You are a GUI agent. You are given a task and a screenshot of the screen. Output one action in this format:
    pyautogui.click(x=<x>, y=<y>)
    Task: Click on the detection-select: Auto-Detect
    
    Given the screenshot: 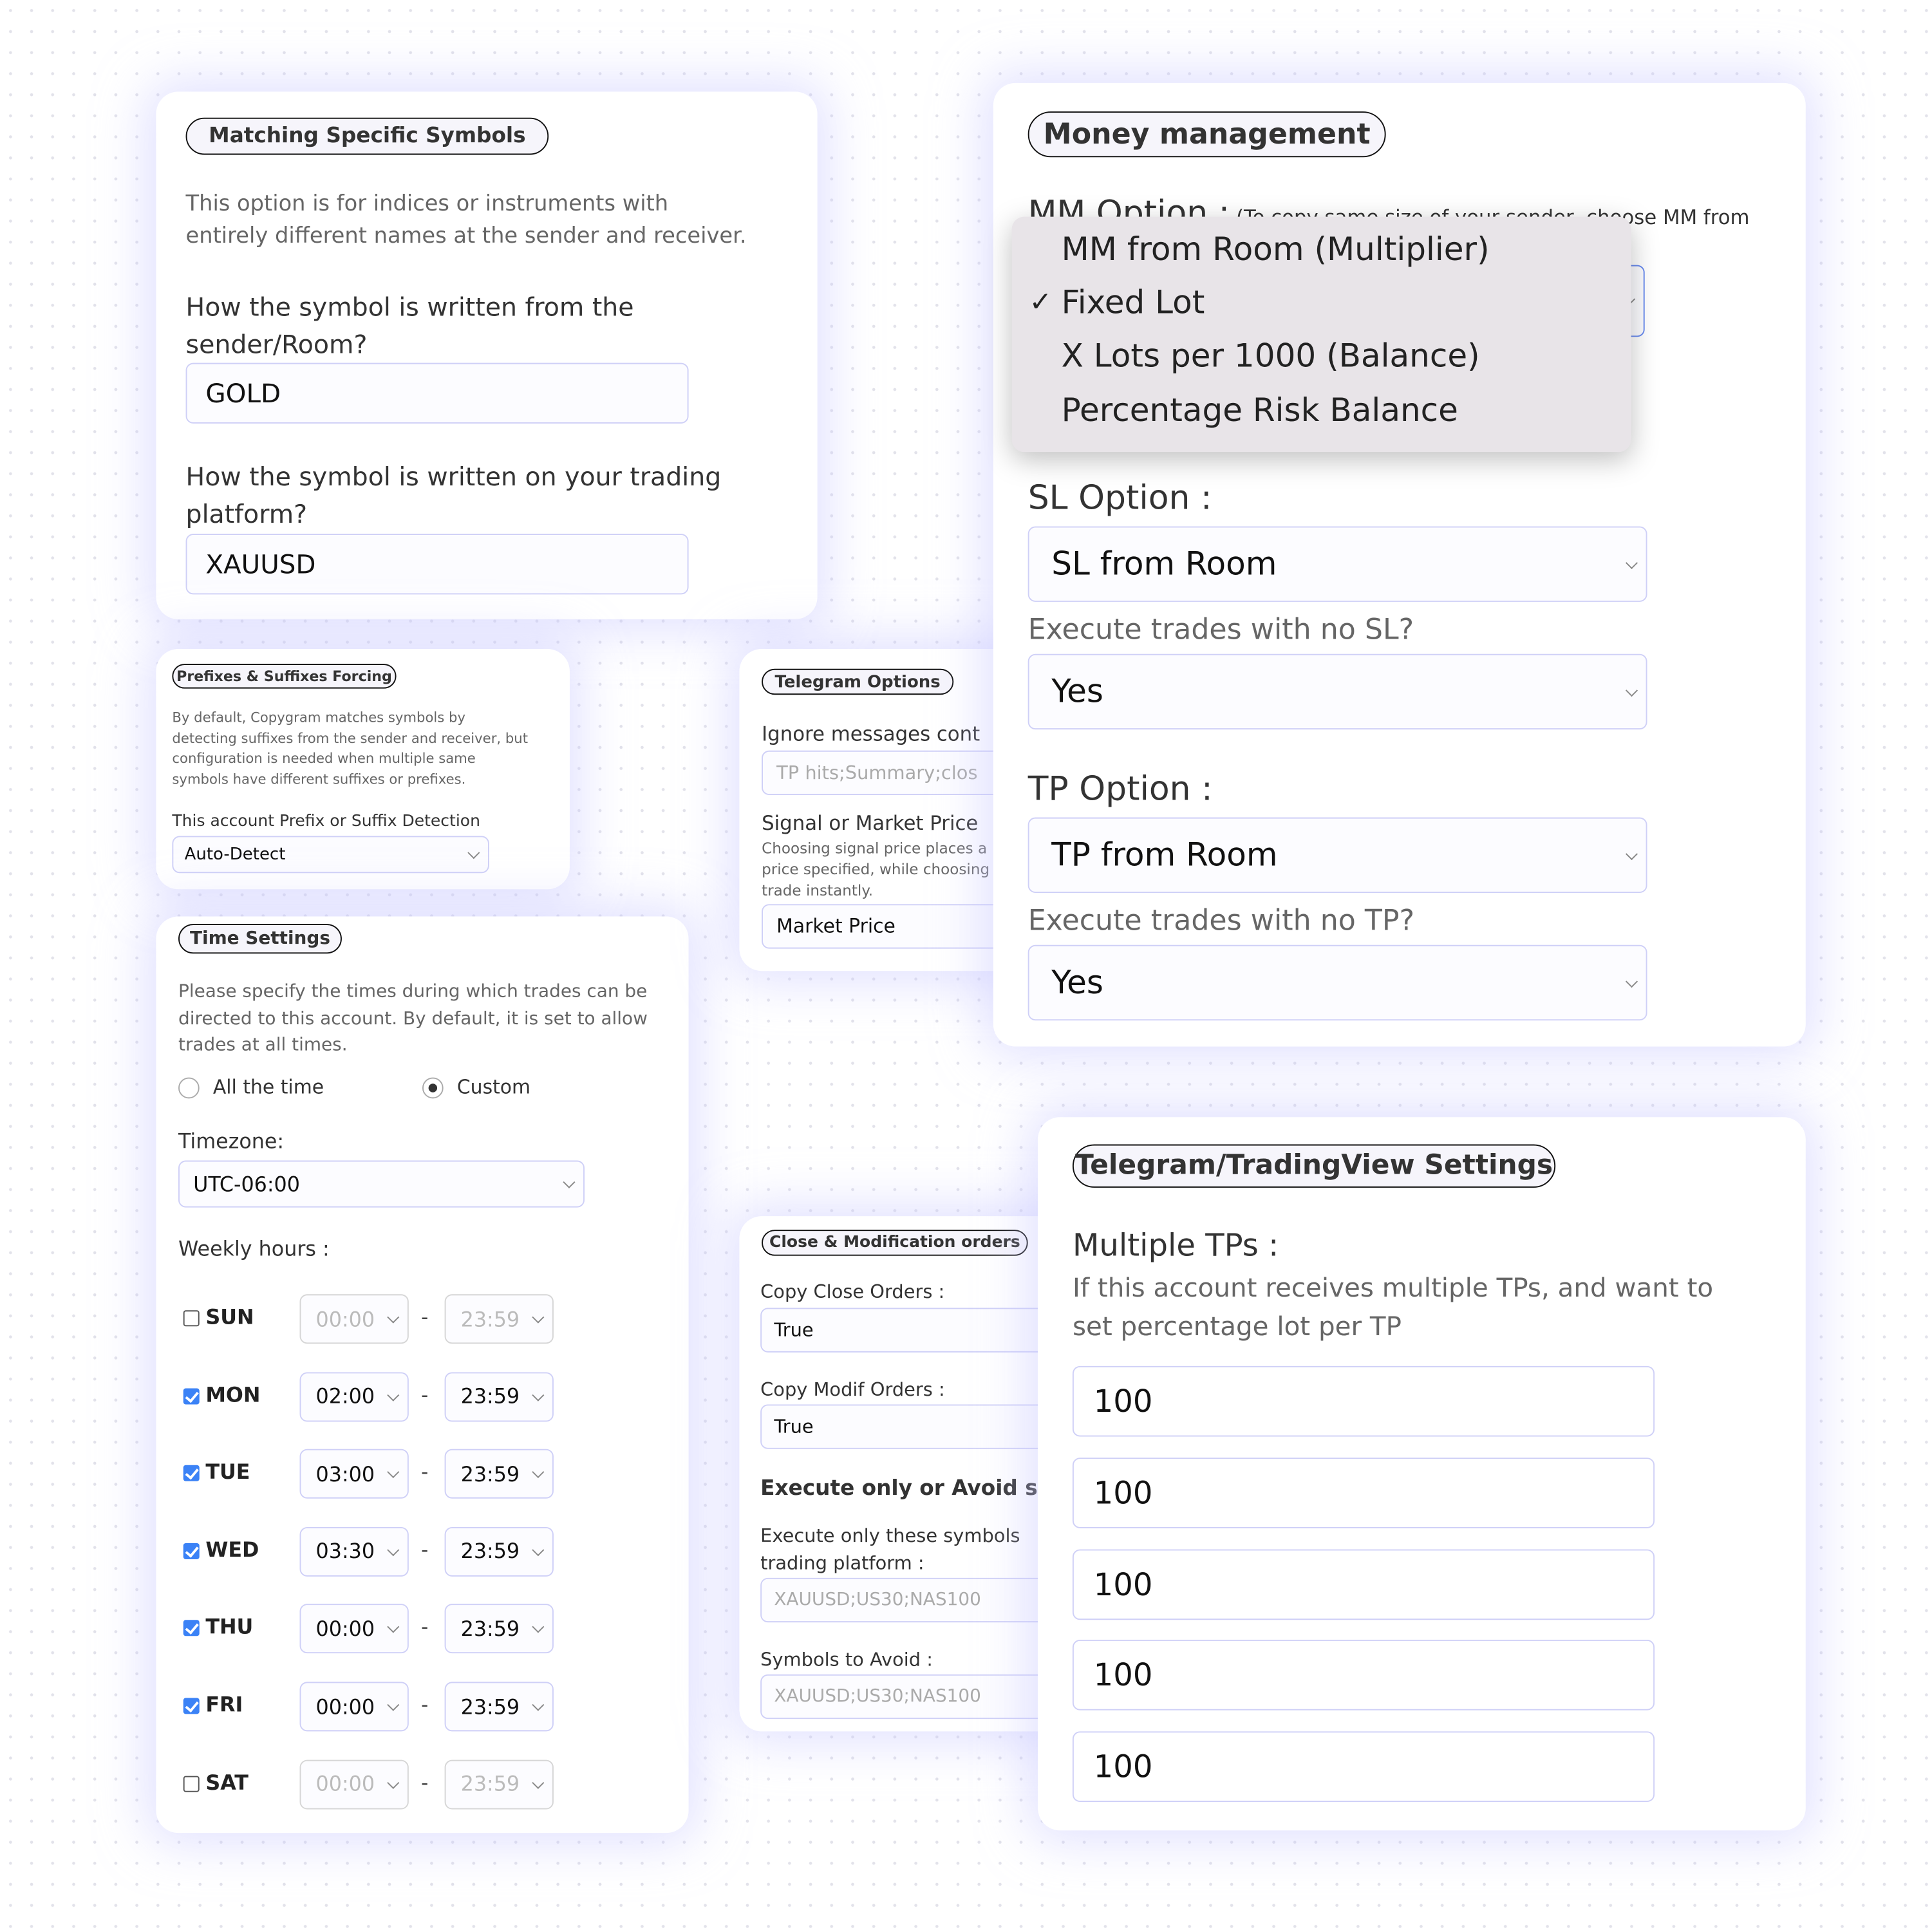 What is the action you would take?
    pyautogui.click(x=330, y=855)
    